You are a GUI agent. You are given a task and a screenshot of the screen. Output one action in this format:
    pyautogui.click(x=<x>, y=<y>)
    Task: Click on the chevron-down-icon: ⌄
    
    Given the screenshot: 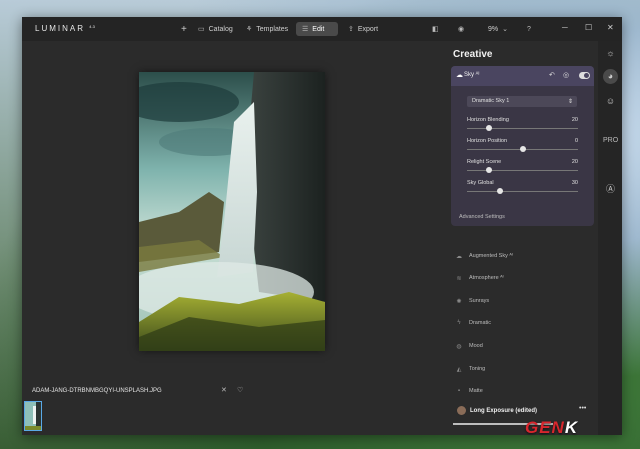 What is the action you would take?
    pyautogui.click(x=505, y=29)
    